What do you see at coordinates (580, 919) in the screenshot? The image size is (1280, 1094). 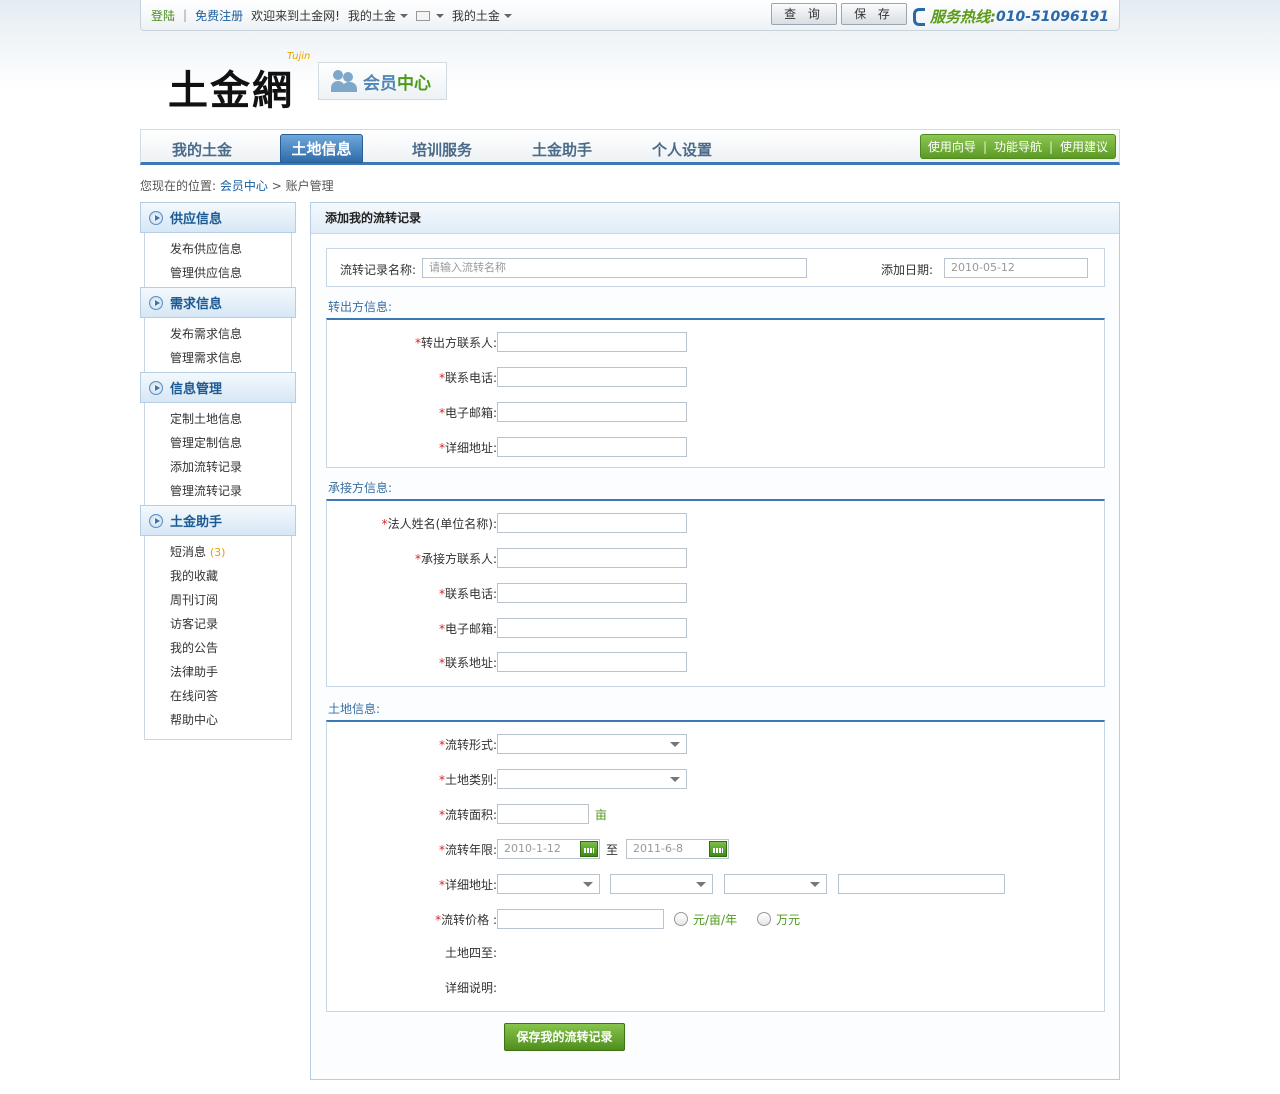 I see `price-input` at bounding box center [580, 919].